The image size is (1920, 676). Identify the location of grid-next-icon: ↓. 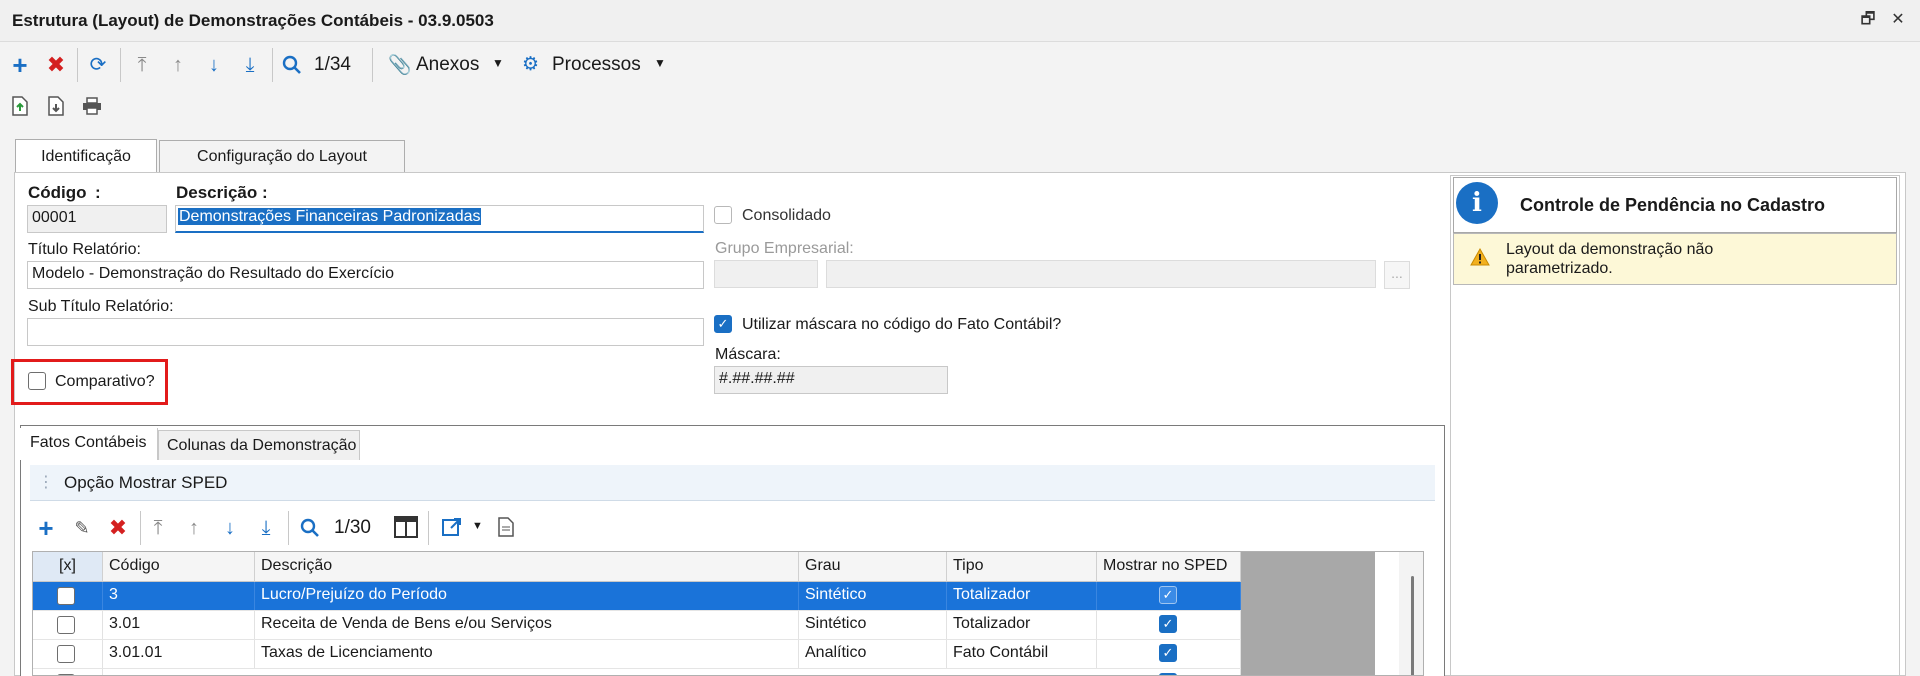
(230, 528).